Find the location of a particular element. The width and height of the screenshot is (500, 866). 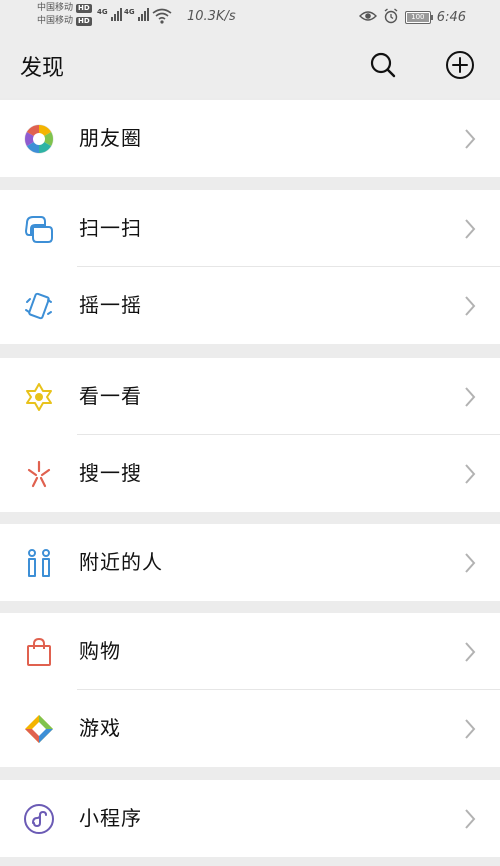

battery-level: 100 is located at coordinates (417, 17).